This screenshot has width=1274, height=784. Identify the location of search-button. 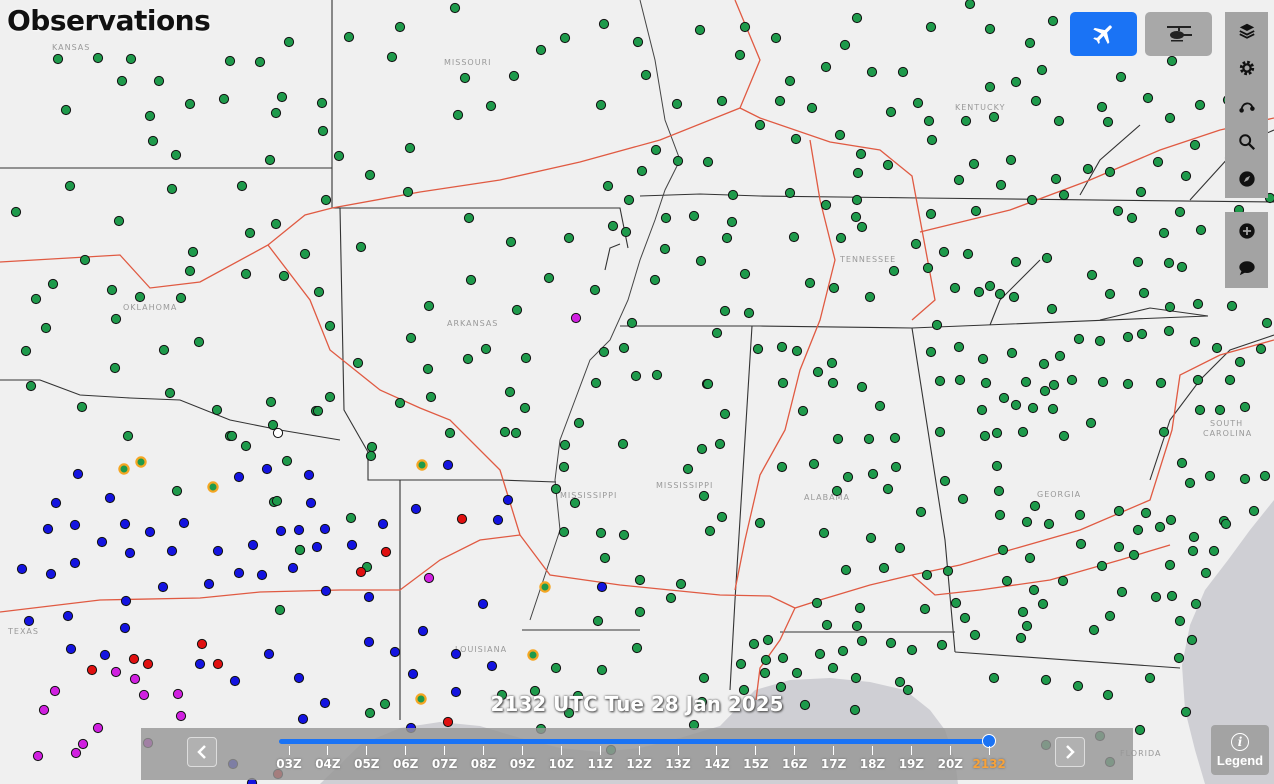
(1246, 141).